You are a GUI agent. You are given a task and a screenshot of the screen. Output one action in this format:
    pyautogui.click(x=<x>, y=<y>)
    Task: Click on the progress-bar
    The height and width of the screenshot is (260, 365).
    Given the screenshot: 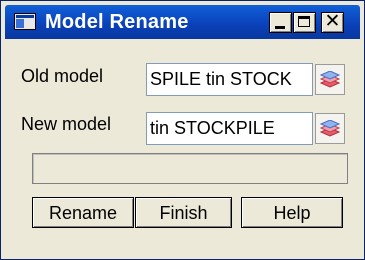 What is the action you would take?
    pyautogui.click(x=190, y=168)
    